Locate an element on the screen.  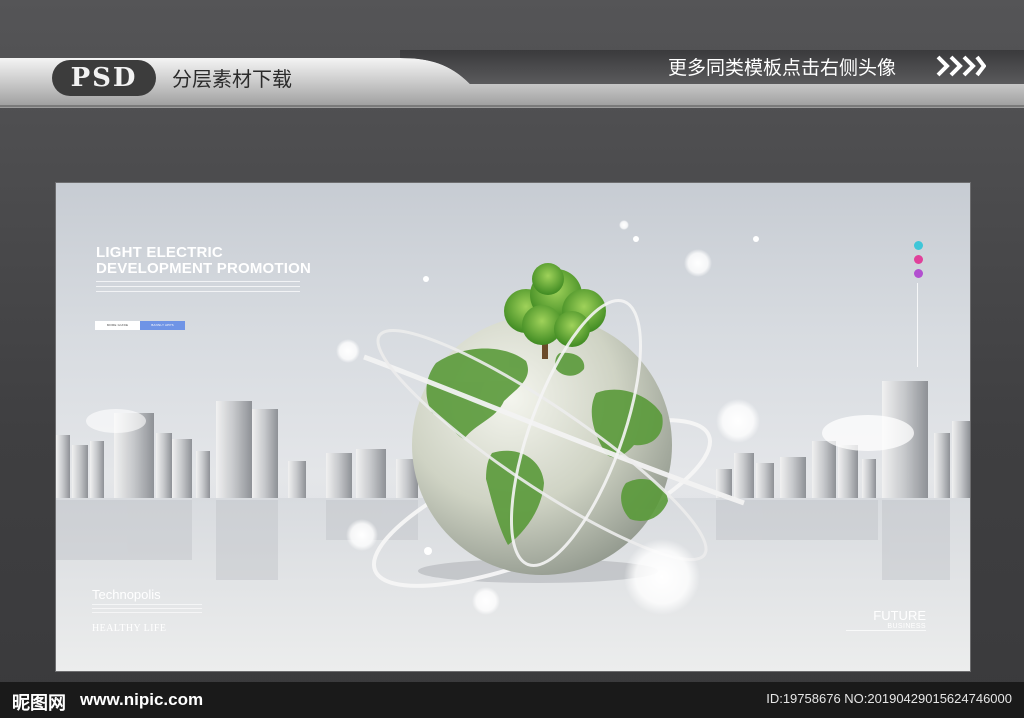
poster-button-row: MORE GUIDE BANNLY APPS is located at coordinates (140, 325).